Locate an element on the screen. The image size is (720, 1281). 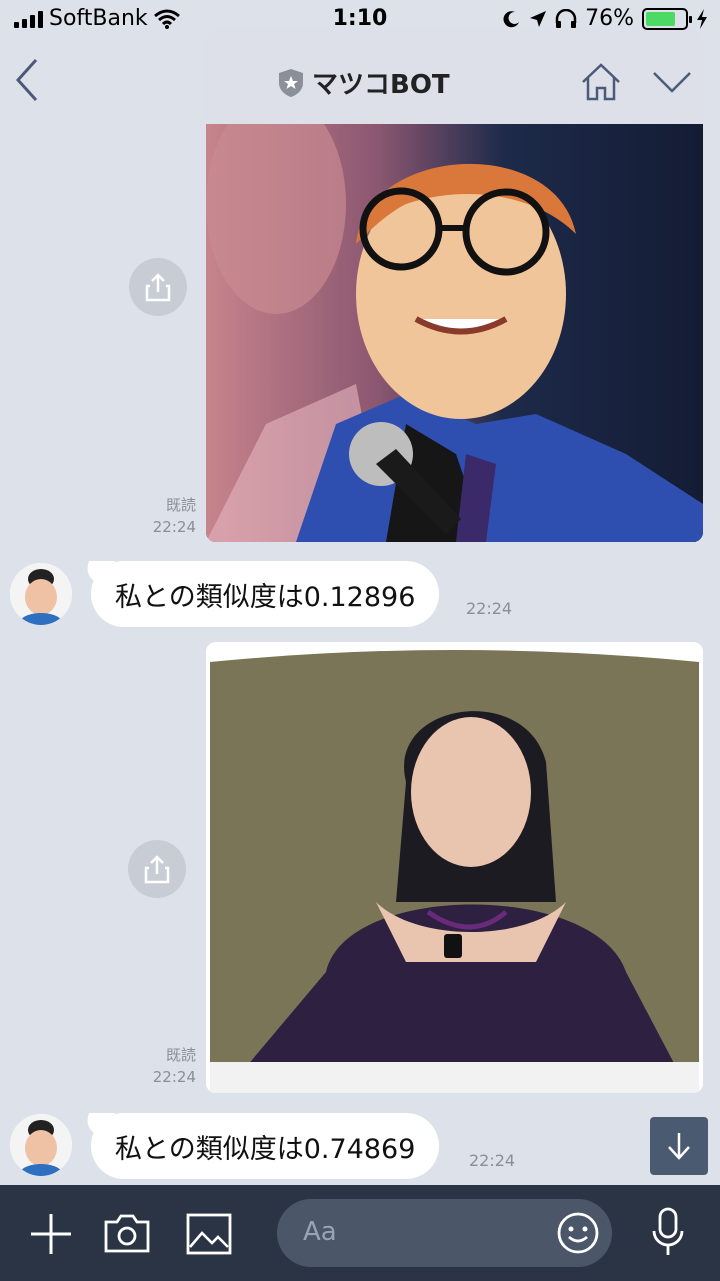
smiley-icon is located at coordinates (578, 1233).